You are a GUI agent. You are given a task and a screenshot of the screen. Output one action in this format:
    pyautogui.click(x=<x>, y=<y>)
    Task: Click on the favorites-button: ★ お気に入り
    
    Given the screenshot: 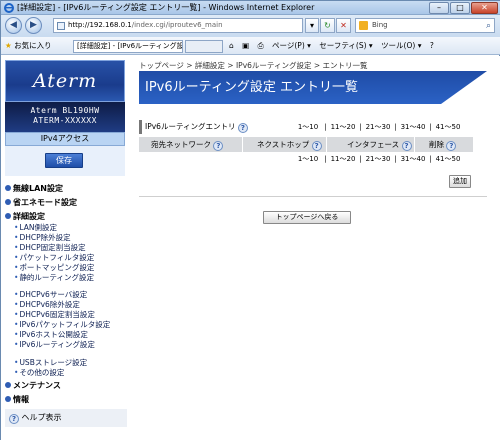 What is the action you would take?
    pyautogui.click(x=28, y=45)
    